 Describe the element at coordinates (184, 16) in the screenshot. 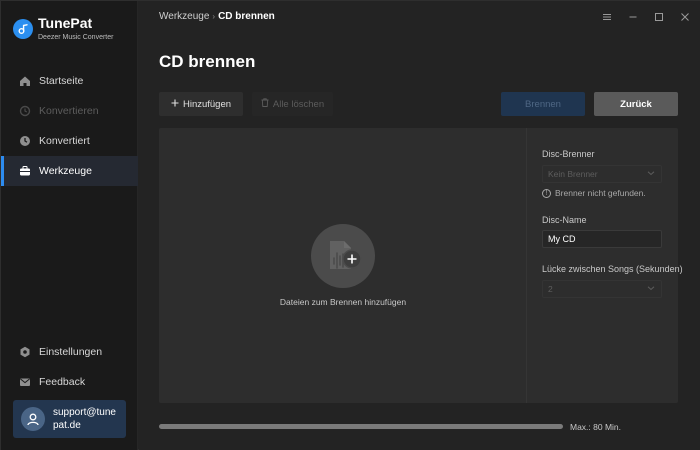

I see `breadcrumb-item-werkzeuge: Werkzeuge` at that location.